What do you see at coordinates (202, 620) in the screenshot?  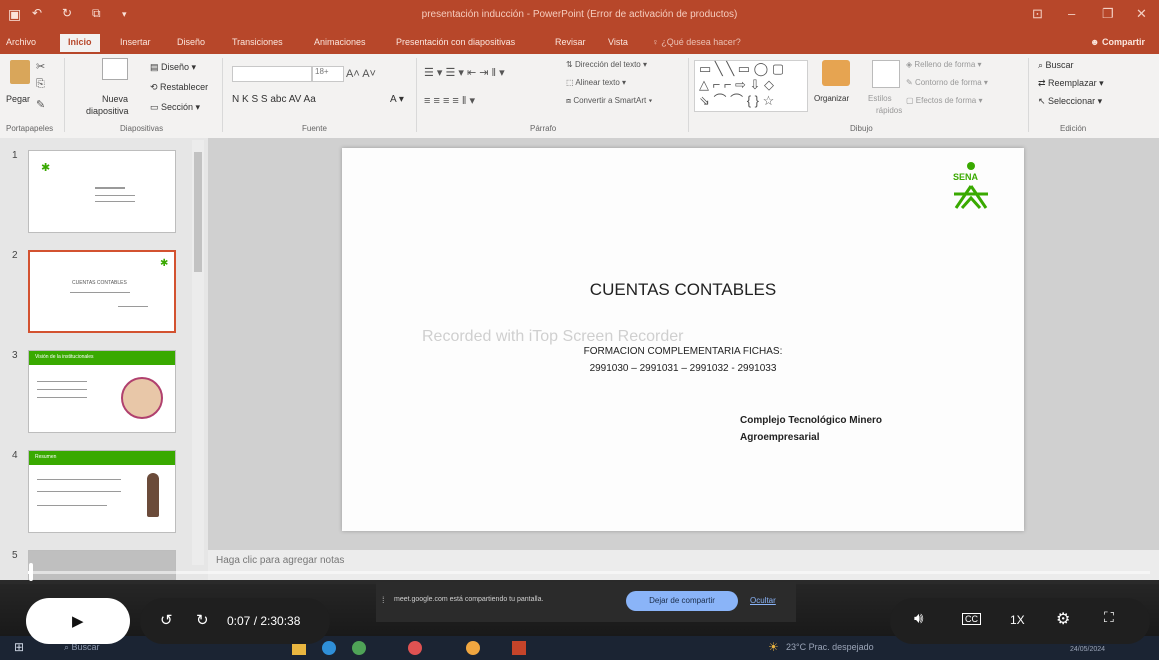 I see `forward-10-icon: ↻` at bounding box center [202, 620].